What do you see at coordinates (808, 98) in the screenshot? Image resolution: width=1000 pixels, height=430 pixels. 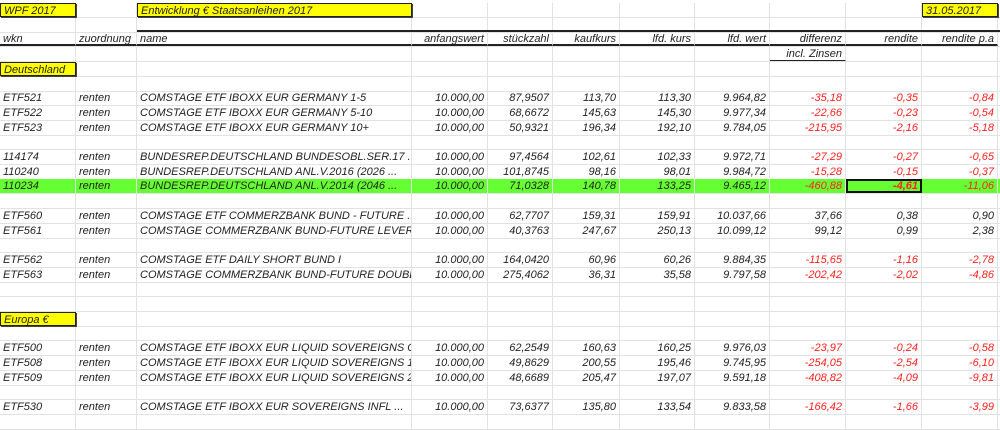 I see `cell-differenz: -35,18` at bounding box center [808, 98].